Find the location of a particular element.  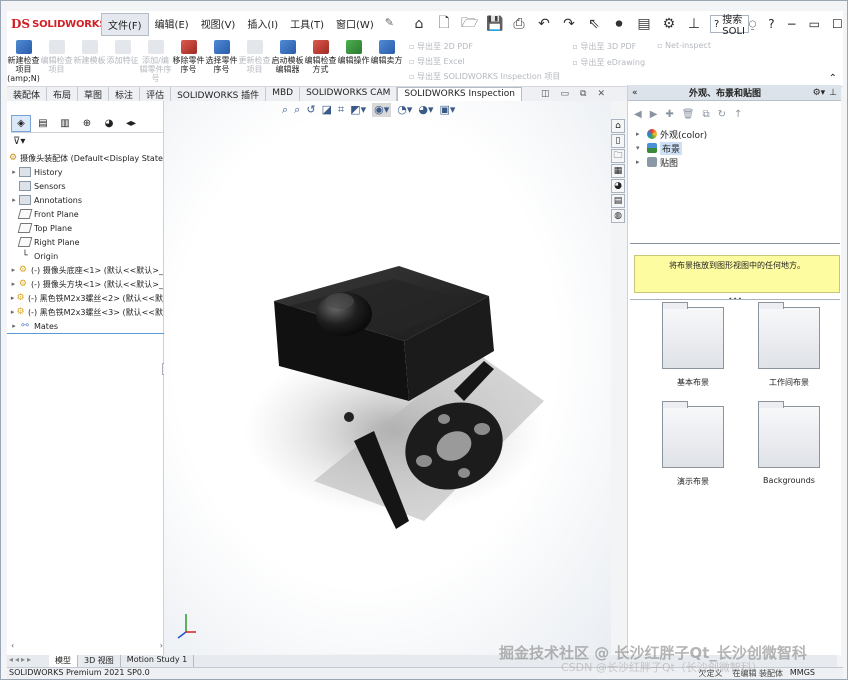

back-icon: ◀ is located at coordinates (638, 114).